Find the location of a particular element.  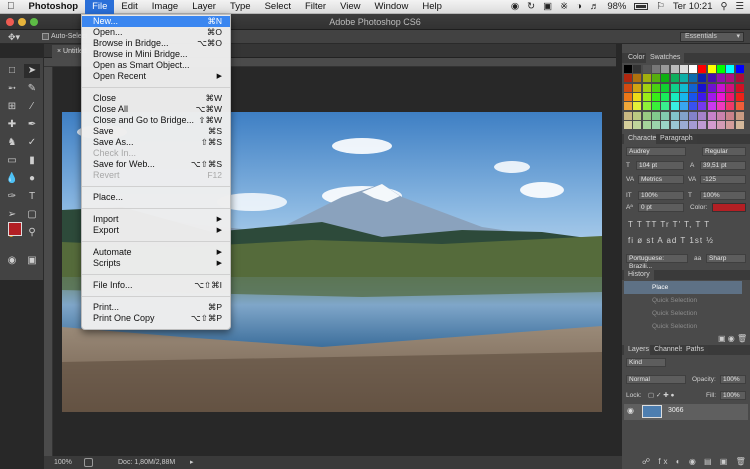

menu-item-close-and-go-to-bridge: Close and Go to Bridge... ⇧⌘W is located at coordinates (156, 120).